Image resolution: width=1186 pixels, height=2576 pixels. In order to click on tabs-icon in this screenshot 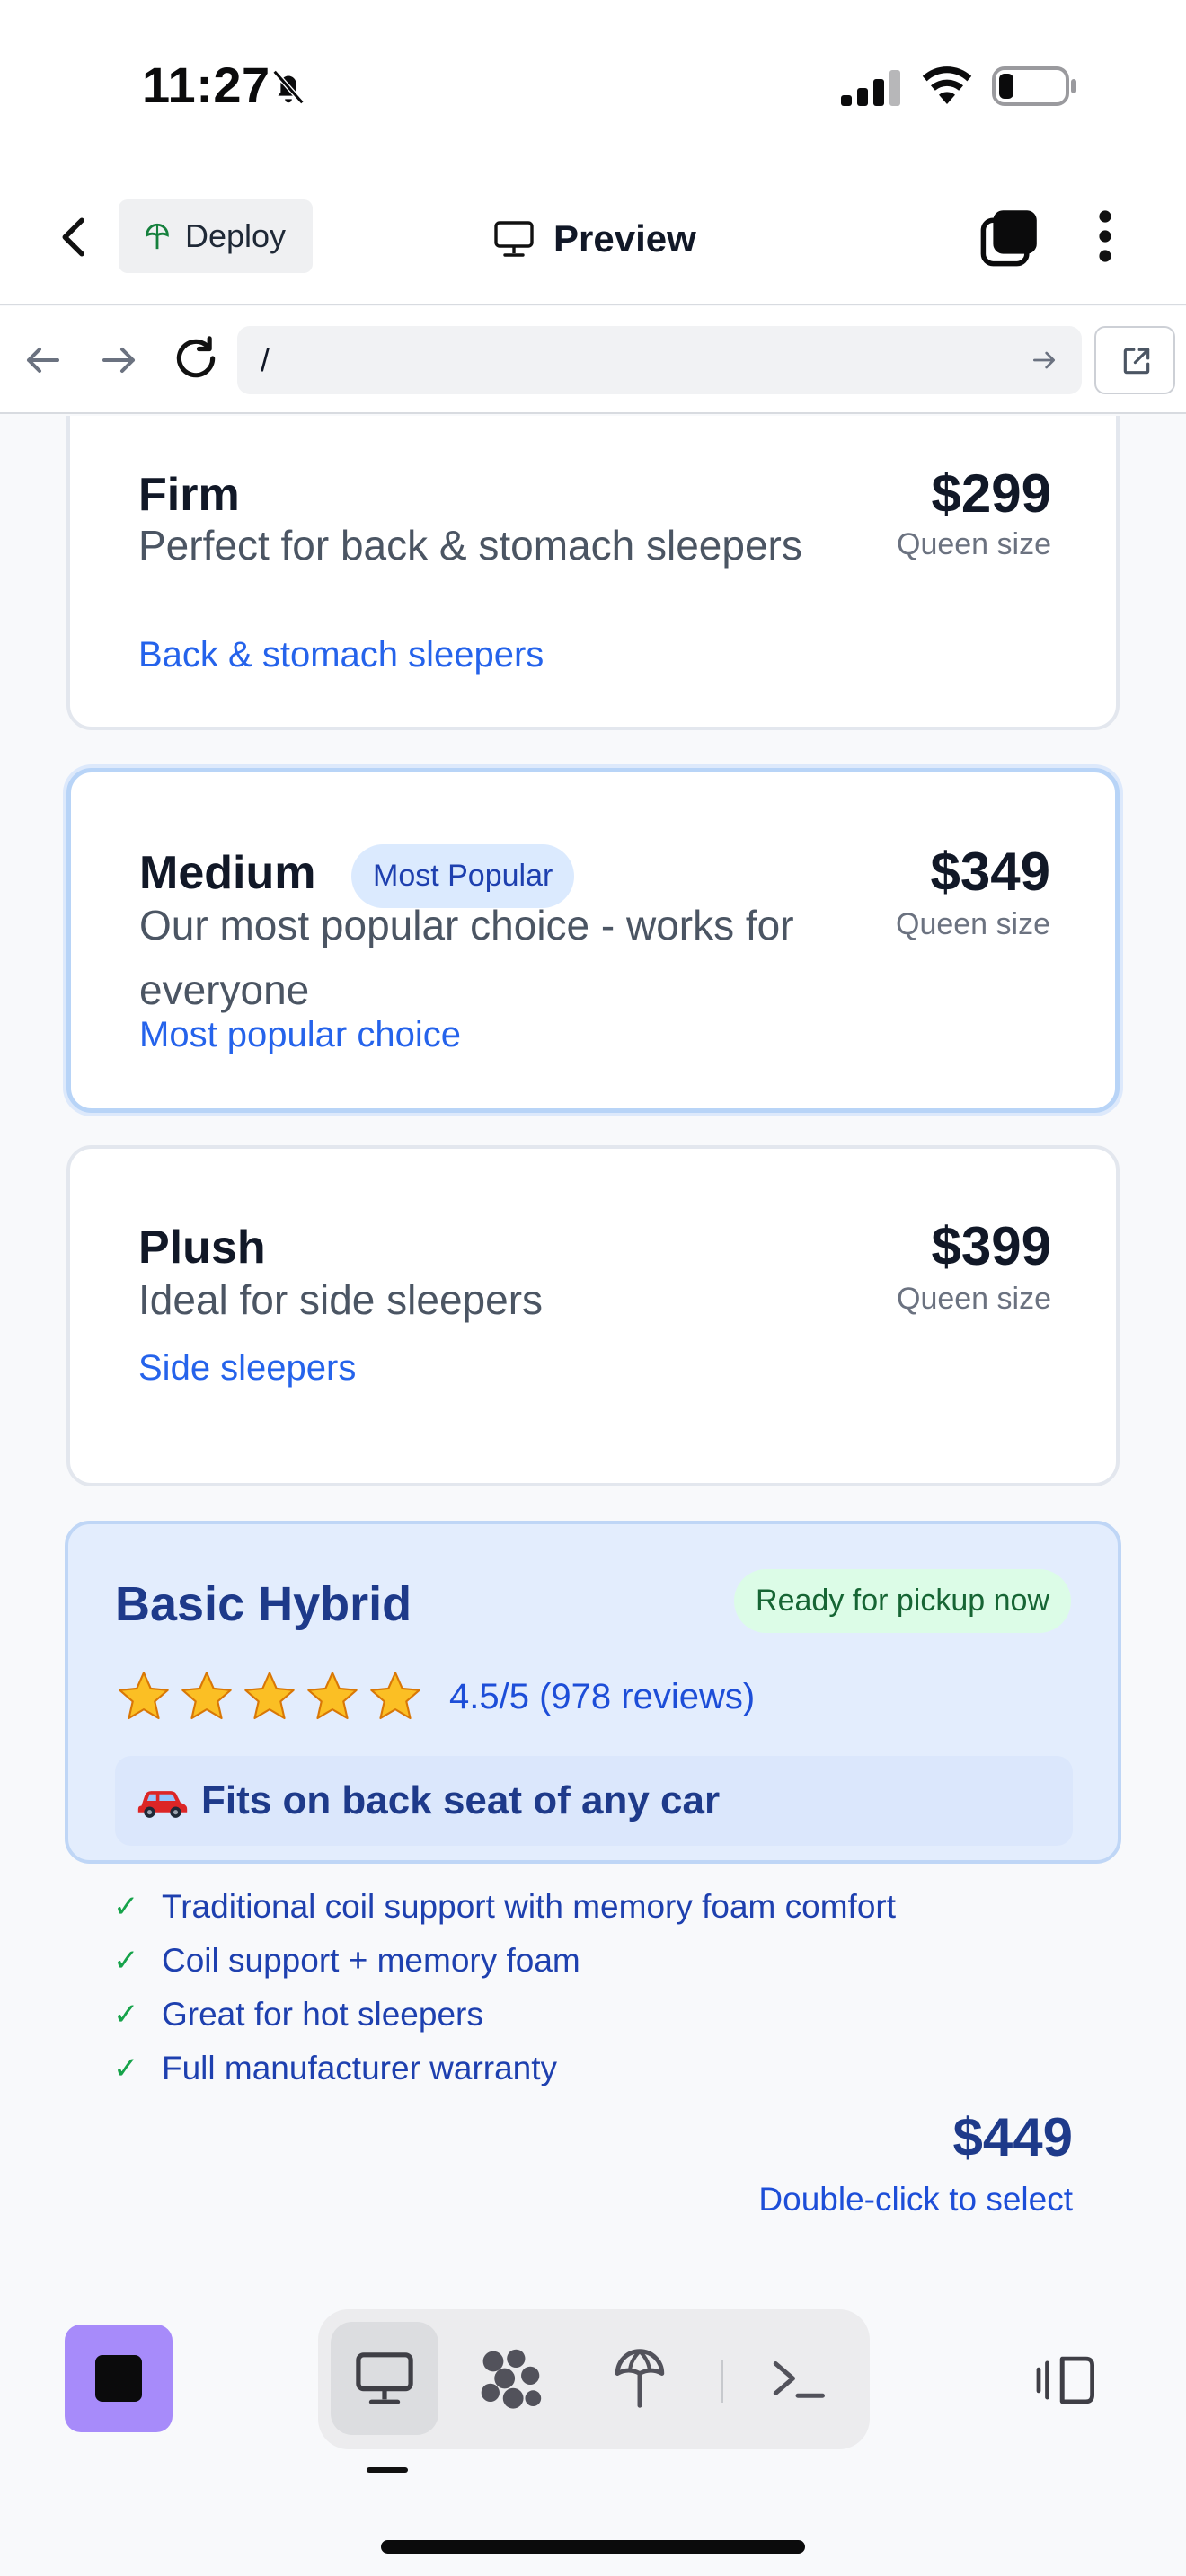, I will do `click(1009, 238)`.